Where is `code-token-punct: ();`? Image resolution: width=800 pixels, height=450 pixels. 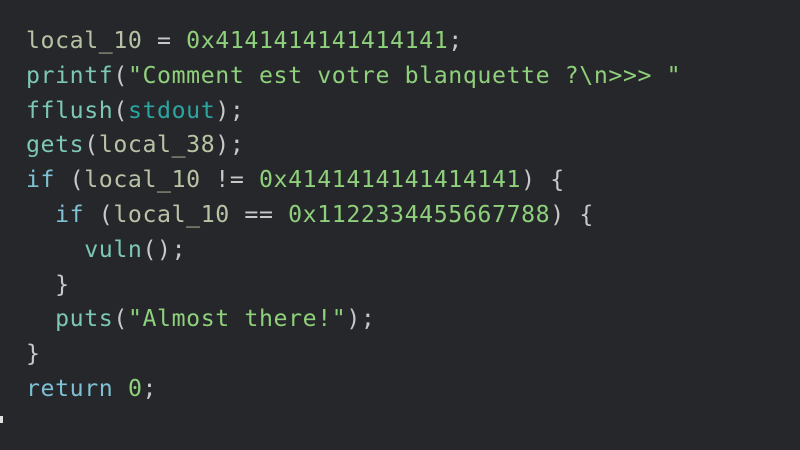 code-token-punct: (); is located at coordinates (164, 249).